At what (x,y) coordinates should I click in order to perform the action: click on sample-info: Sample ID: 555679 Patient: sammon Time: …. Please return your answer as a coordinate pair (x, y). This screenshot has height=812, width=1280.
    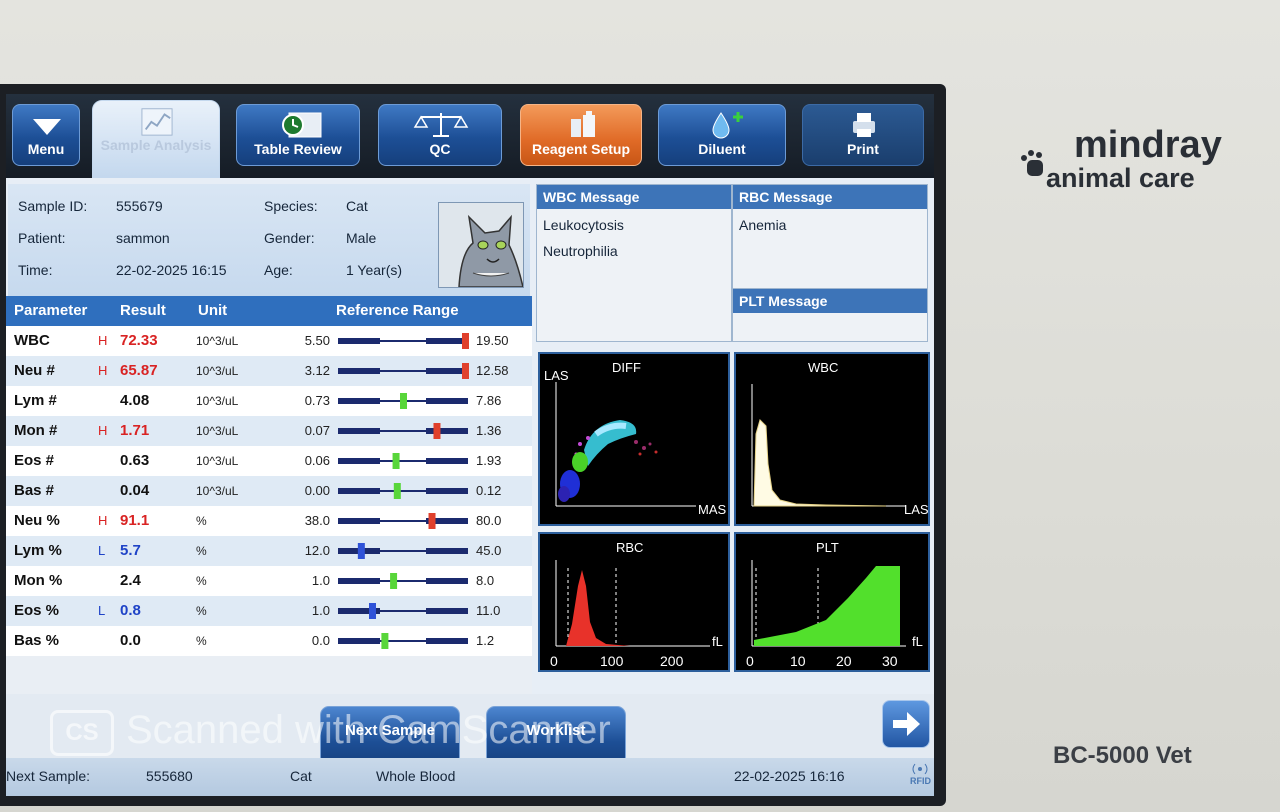
    Looking at the image, I should click on (269, 240).